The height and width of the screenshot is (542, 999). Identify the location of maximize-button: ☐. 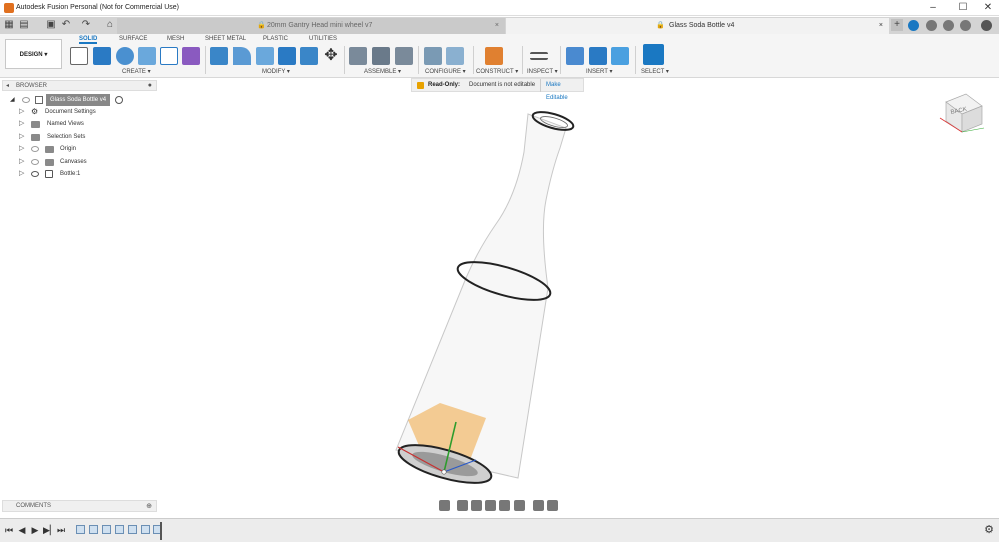
(963, 8).